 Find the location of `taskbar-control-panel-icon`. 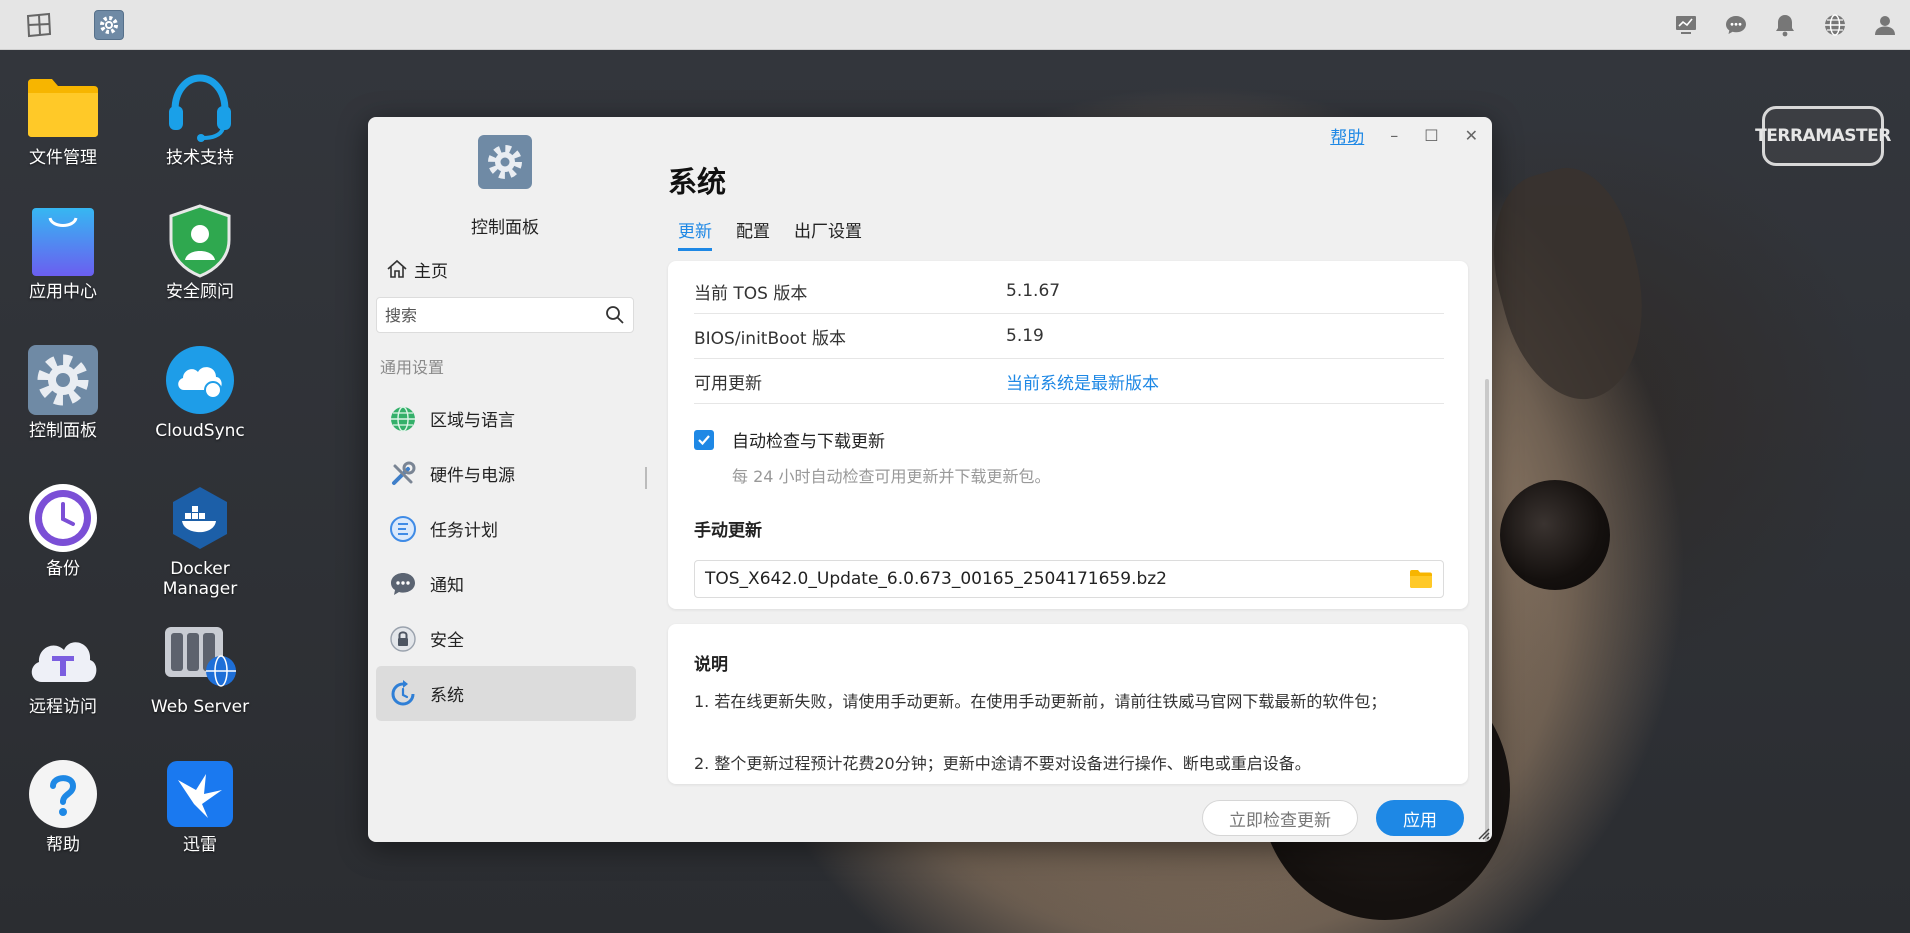

taskbar-control-panel-icon is located at coordinates (109, 25).